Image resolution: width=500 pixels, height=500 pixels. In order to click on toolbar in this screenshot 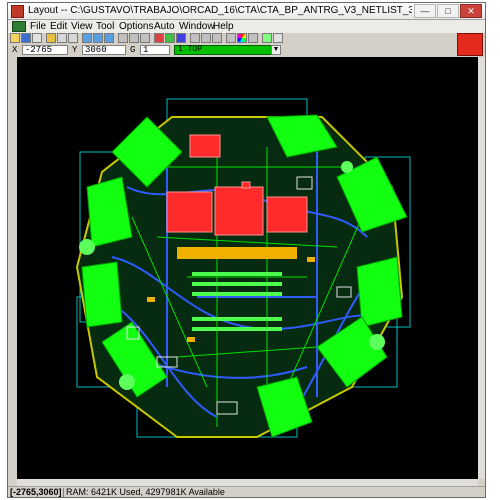, I will do `click(232, 38)`.